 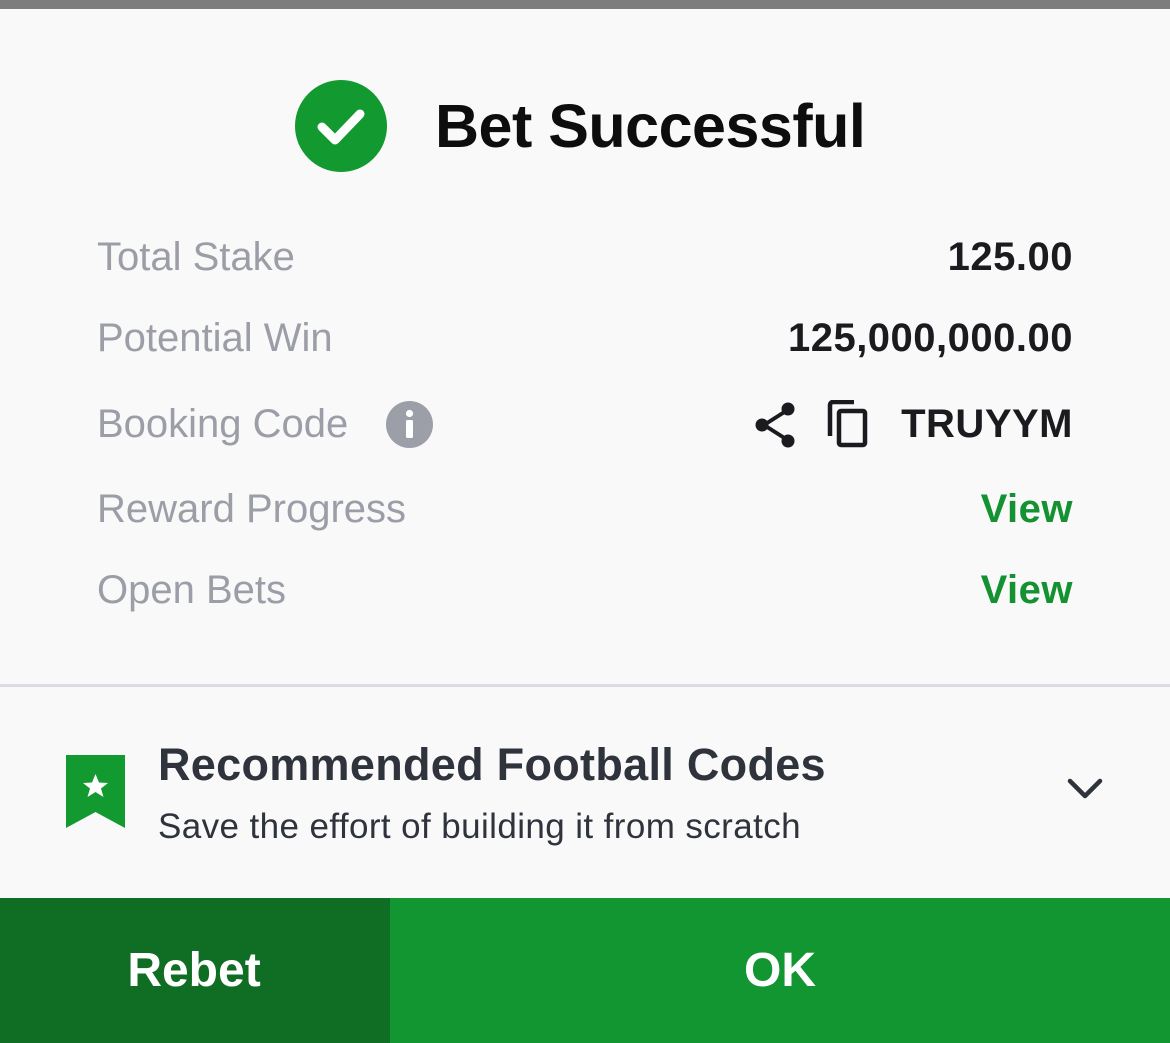 I want to click on copy-icon, so click(x=848, y=426).